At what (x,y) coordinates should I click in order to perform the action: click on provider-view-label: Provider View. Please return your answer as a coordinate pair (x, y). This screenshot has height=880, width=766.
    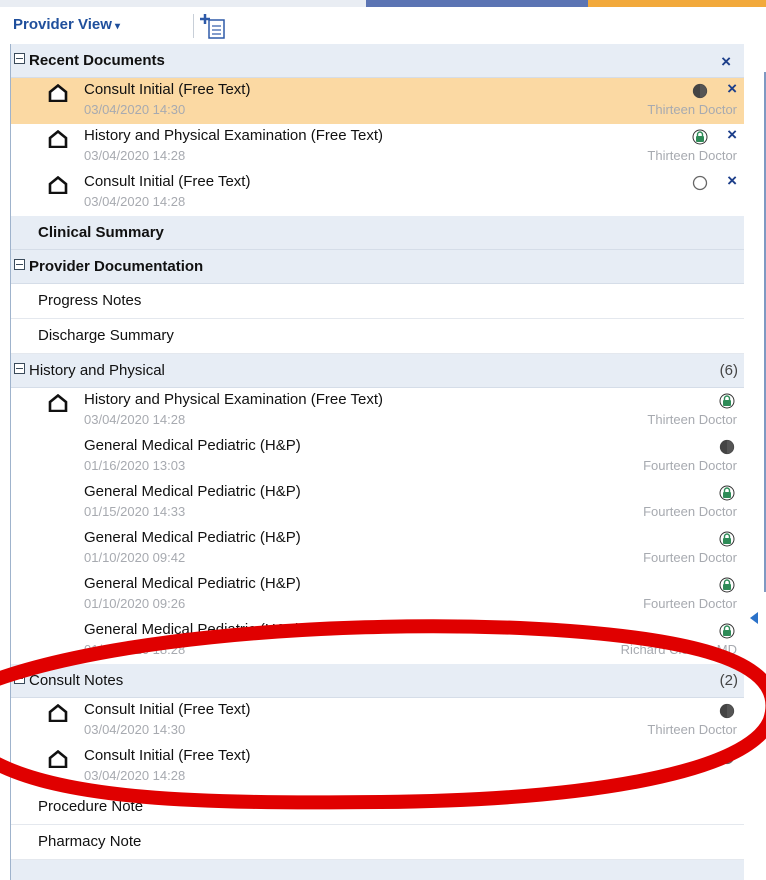
    Looking at the image, I should click on (62, 24).